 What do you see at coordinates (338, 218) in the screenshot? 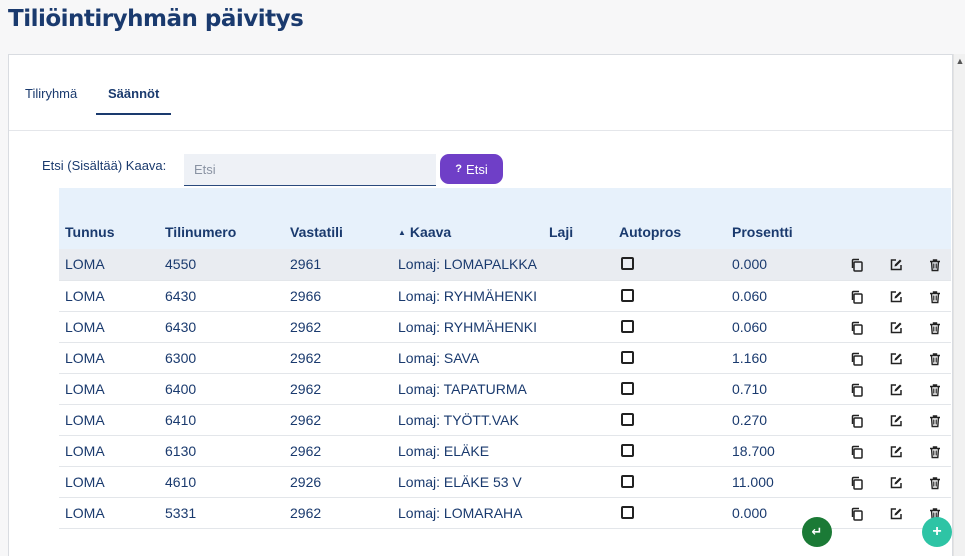
I see `col-header-vastatili: Vastatili` at bounding box center [338, 218].